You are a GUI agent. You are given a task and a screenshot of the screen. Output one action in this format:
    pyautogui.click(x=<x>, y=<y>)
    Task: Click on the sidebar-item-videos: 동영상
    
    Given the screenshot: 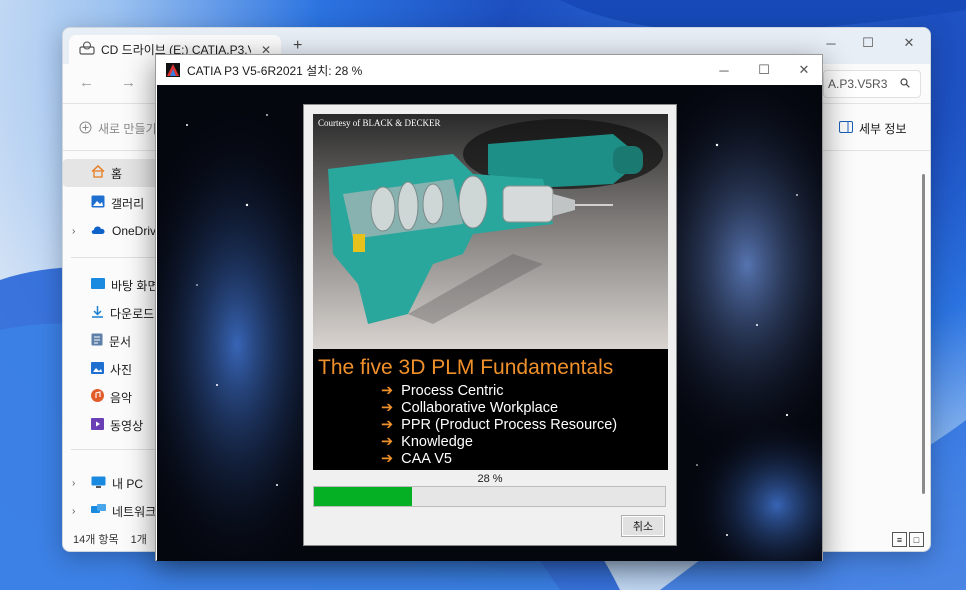 What is the action you would take?
    pyautogui.click(x=113, y=425)
    